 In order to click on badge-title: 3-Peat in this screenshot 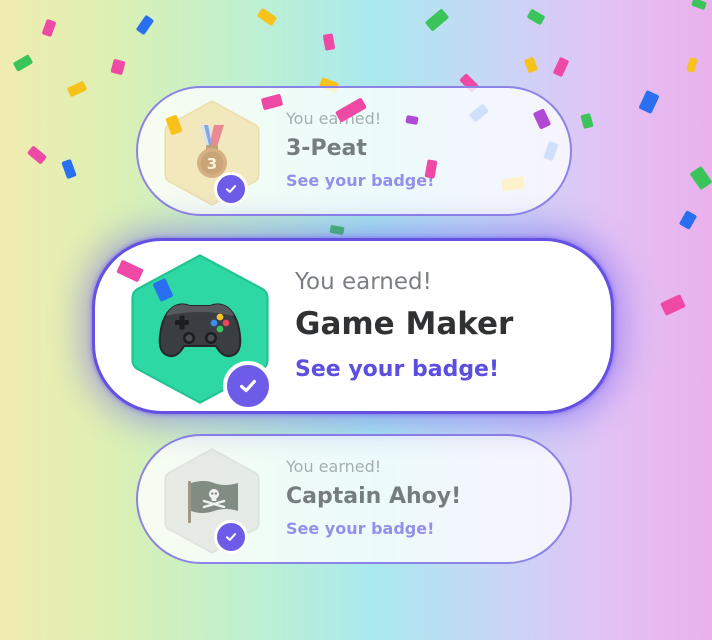, I will do `click(326, 148)`.